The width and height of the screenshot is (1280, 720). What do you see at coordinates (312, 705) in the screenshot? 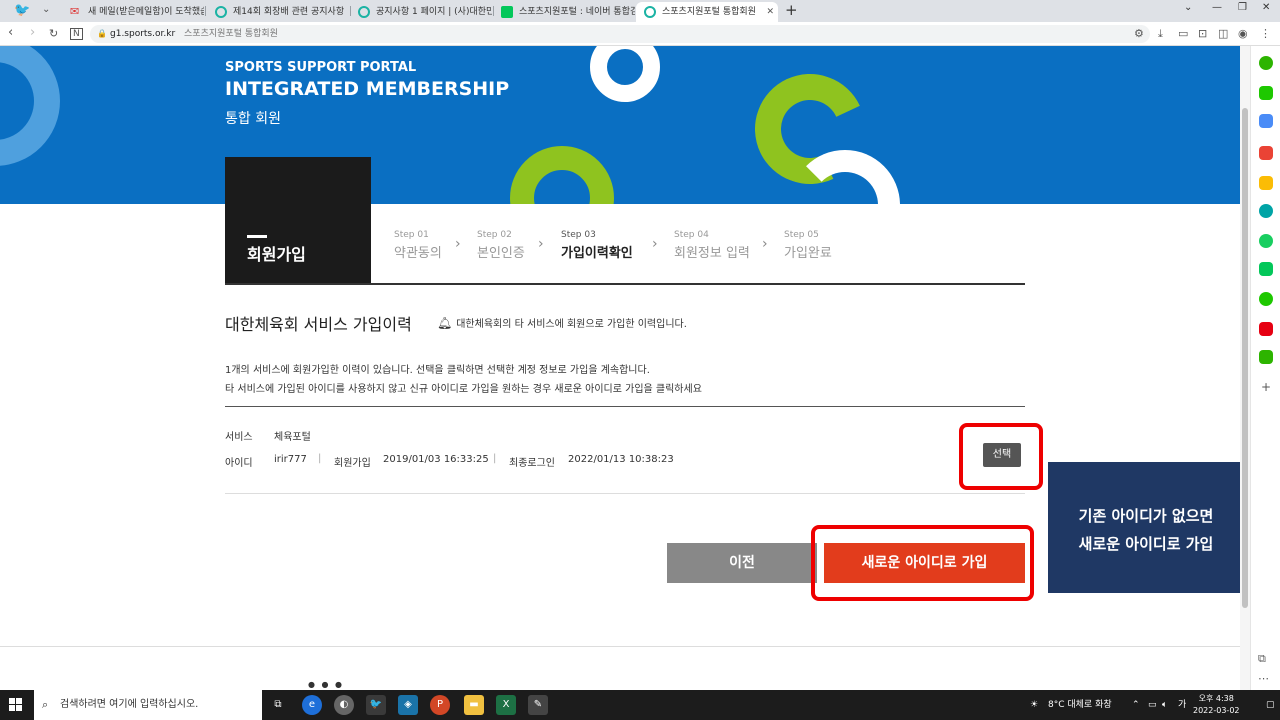
I see `ie-browser-icon: e` at bounding box center [312, 705].